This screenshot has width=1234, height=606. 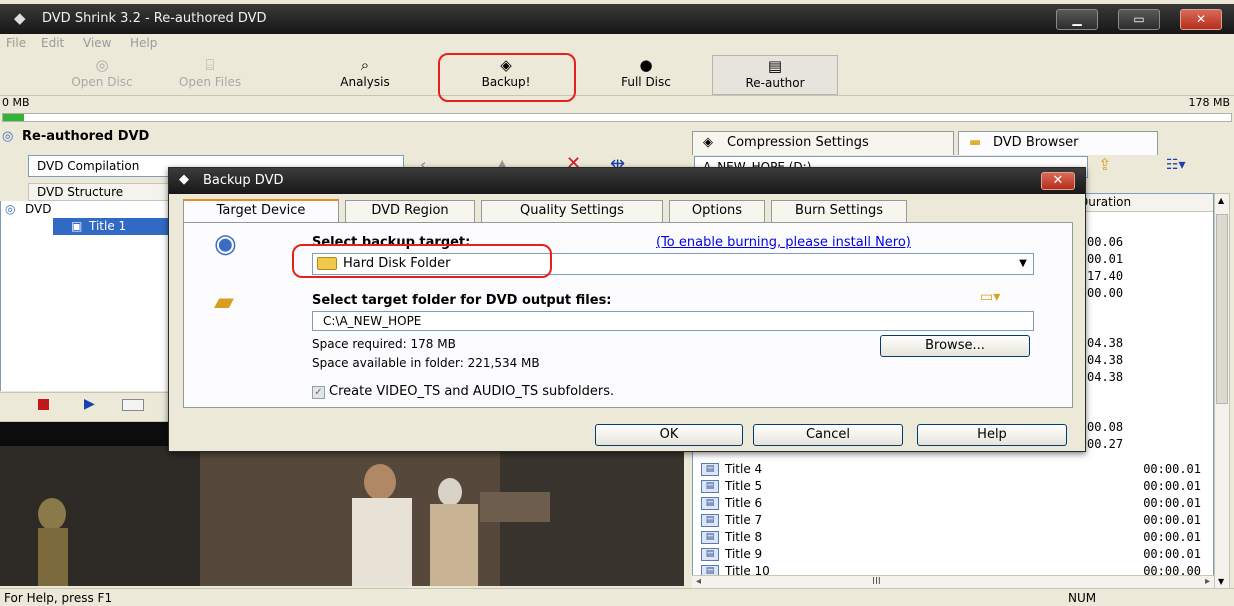 What do you see at coordinates (951, 554) in the screenshot?
I see `table-row: ▤ Title 9 00:00.01` at bounding box center [951, 554].